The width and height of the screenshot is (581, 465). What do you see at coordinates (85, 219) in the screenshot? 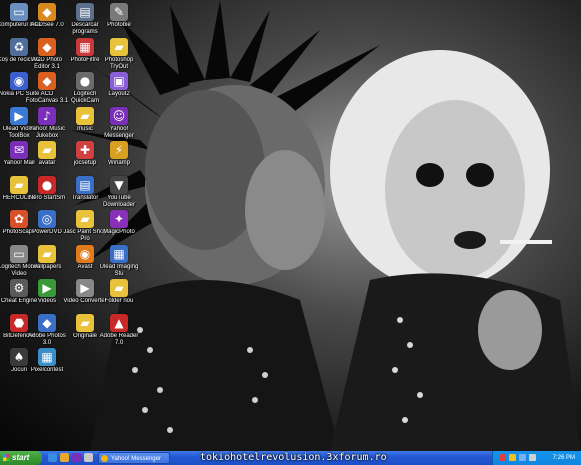
I see `icon-jasc-paint-shop-icon: ▰` at bounding box center [85, 219].